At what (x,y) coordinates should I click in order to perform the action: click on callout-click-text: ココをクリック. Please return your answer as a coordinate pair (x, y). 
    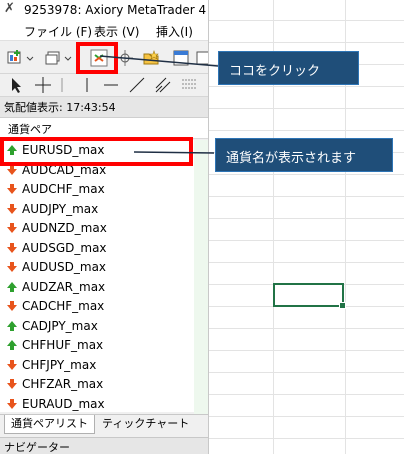
    Looking at the image, I should click on (275, 71).